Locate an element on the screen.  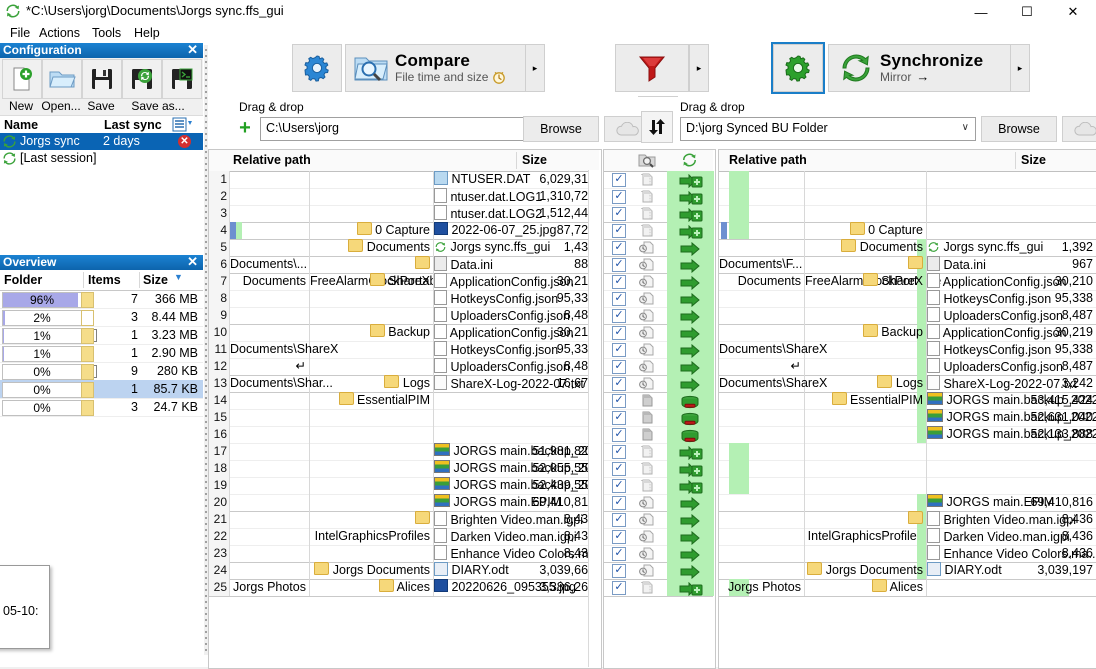
menu-actions: Actions is located at coordinates (59, 33).